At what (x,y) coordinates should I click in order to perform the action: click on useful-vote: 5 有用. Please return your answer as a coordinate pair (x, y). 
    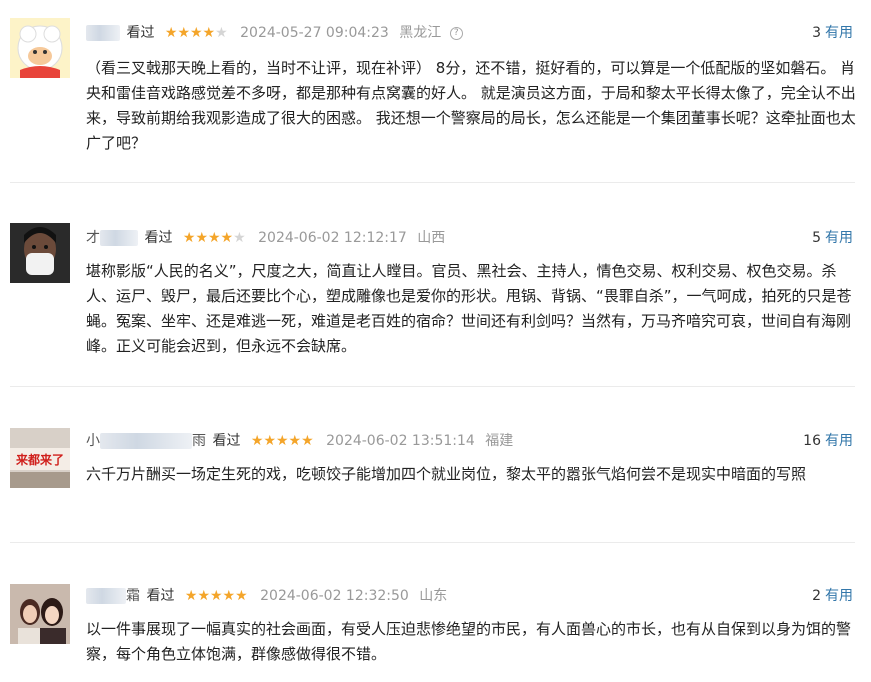
    Looking at the image, I should click on (832, 238).